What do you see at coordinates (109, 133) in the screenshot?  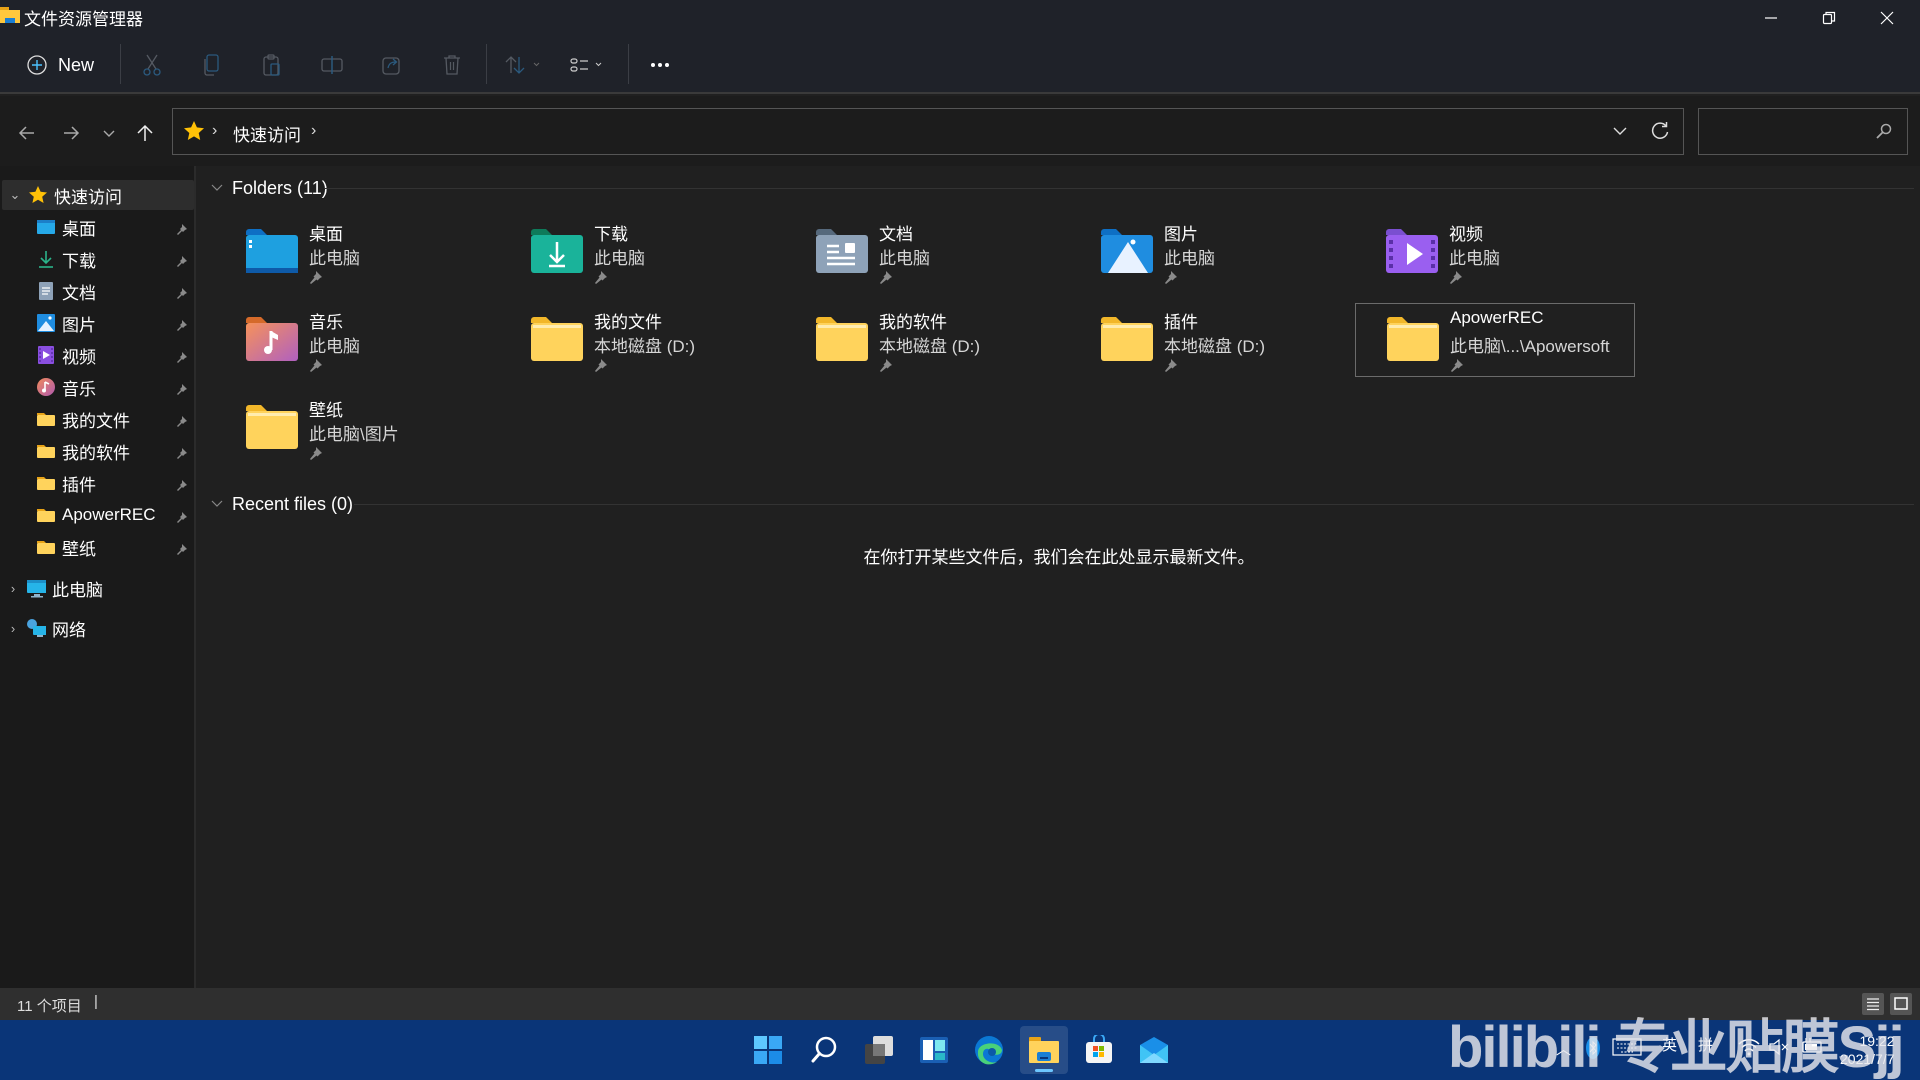 I see `recent-locations-button` at bounding box center [109, 133].